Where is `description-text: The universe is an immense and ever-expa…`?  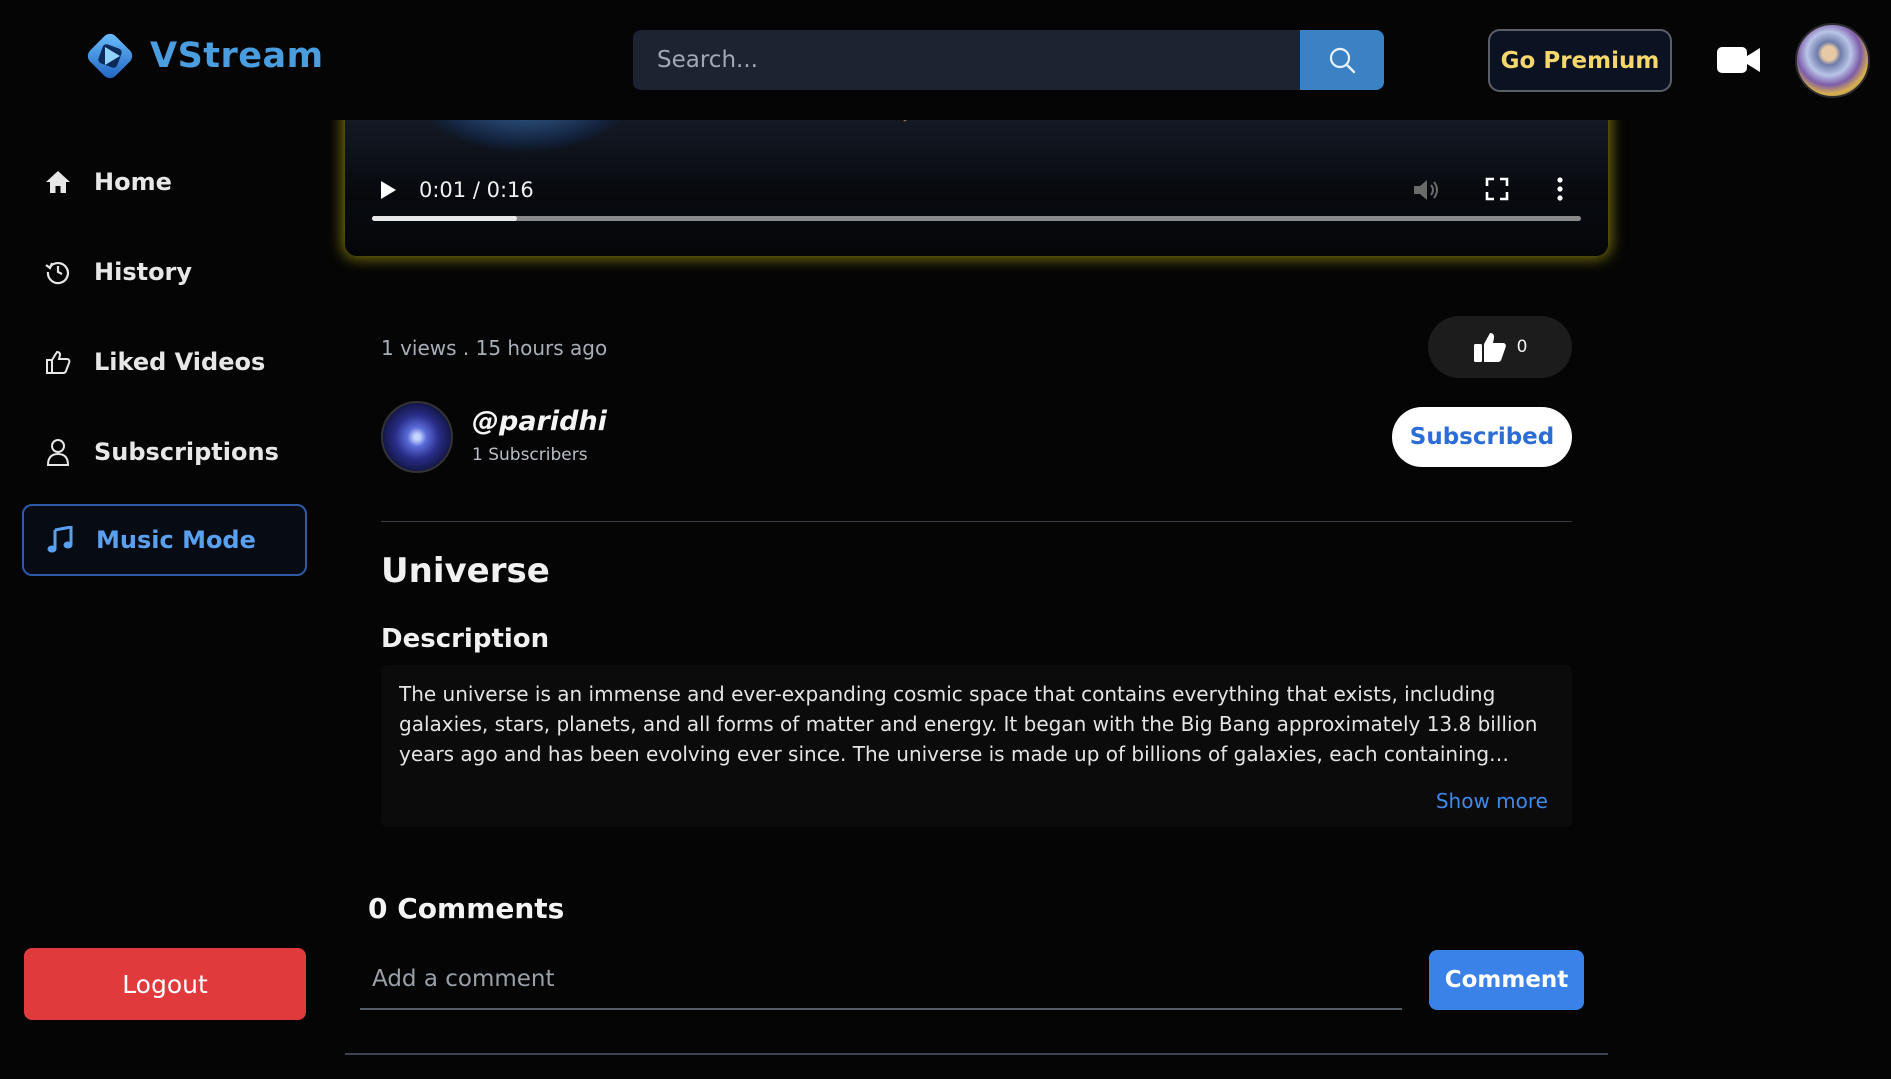
description-text: The universe is an immense and ever-expa… is located at coordinates (968, 724).